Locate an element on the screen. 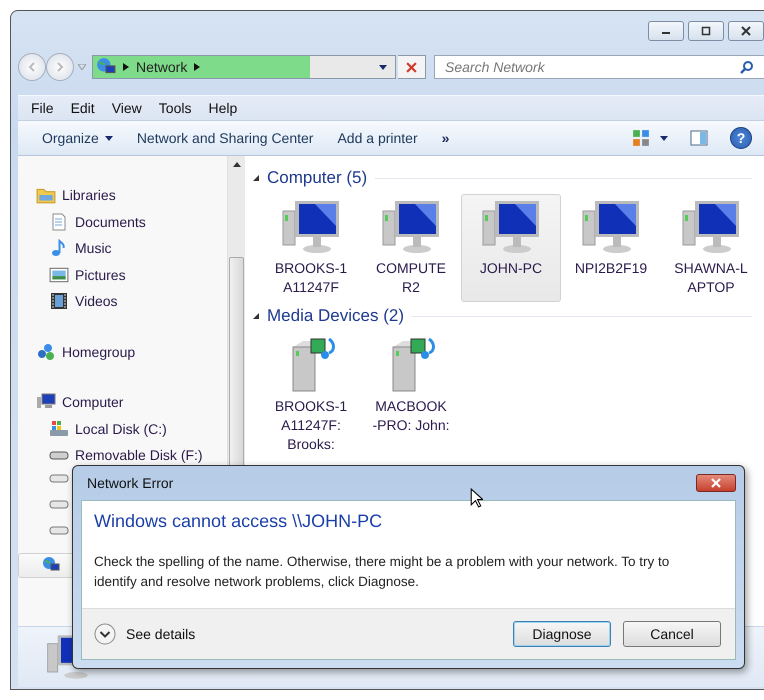 This screenshot has height=700, width=764. search-input: Search Network is located at coordinates (591, 67).